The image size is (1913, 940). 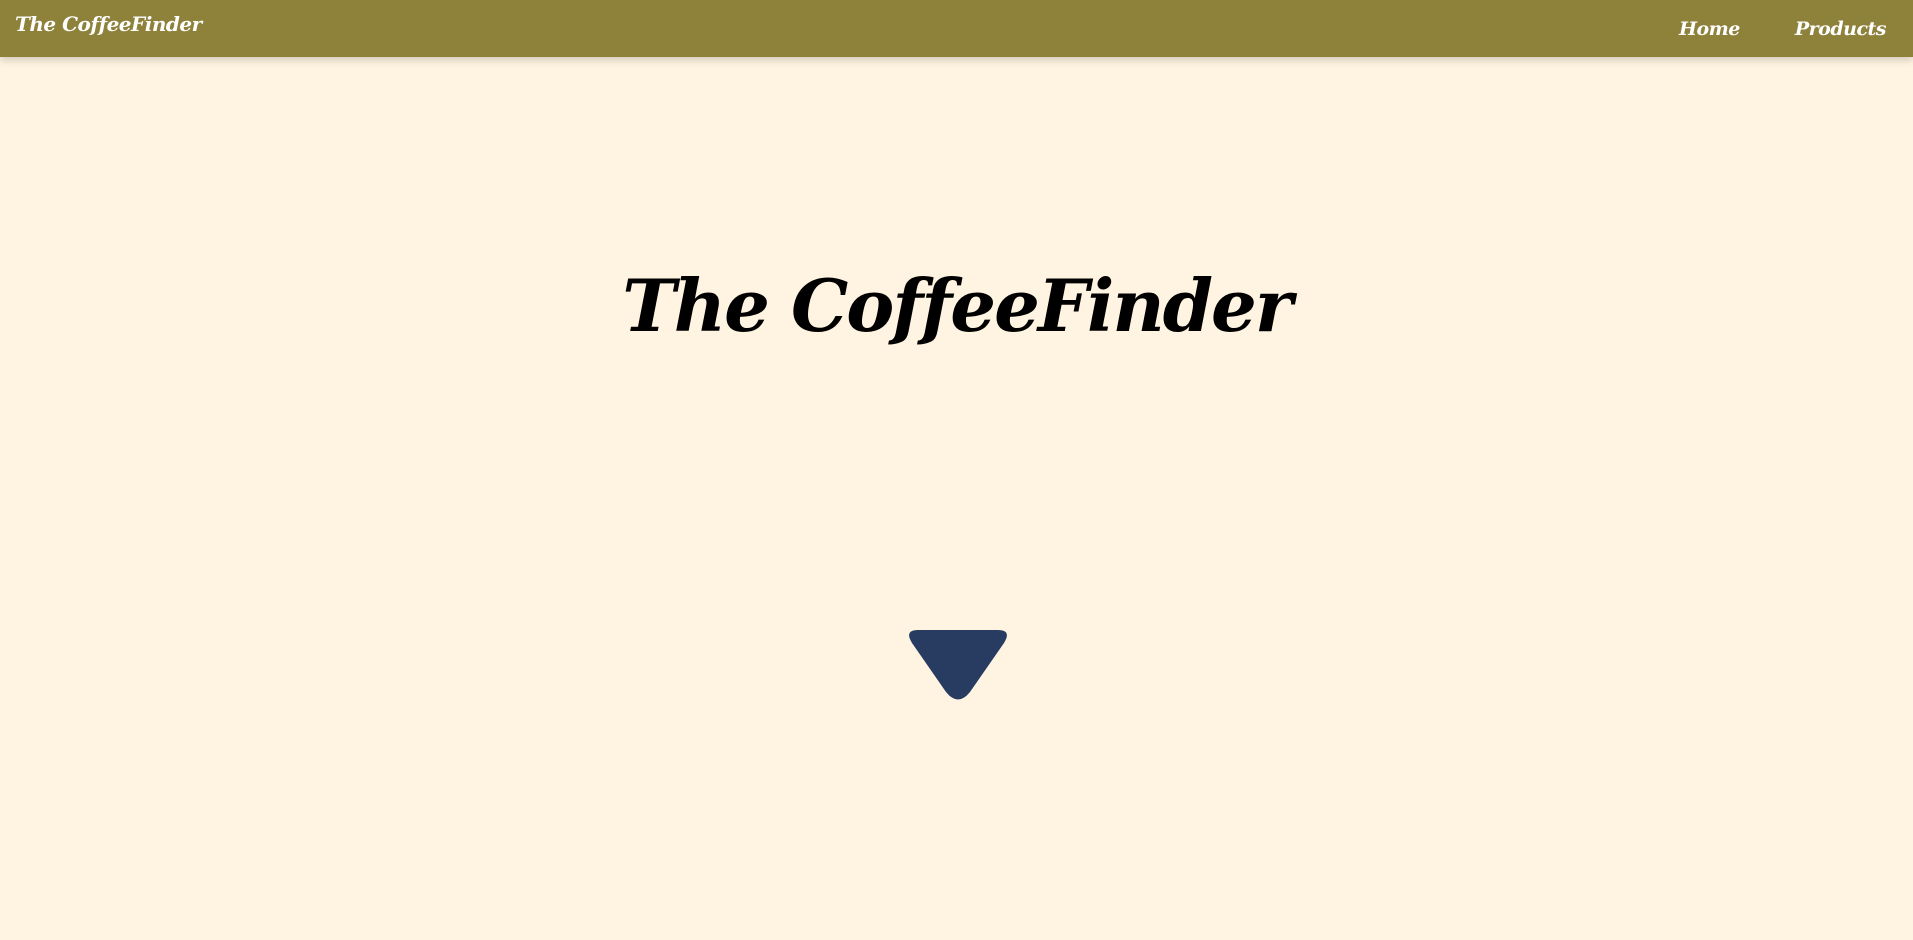 I want to click on scroll-down-button, so click(x=958, y=677).